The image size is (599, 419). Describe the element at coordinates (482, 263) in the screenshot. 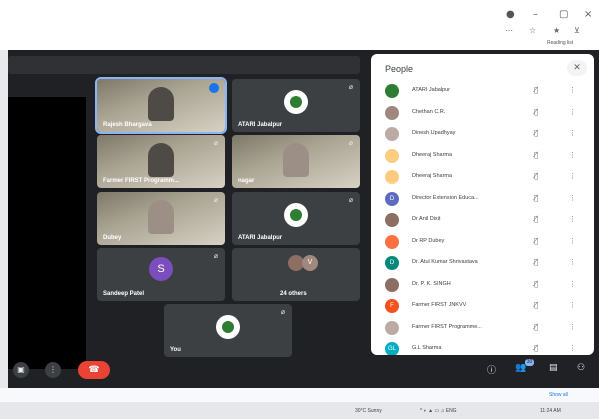

I see `participant-row: D Dr. Atul Kumar Shrivastava 🎙̸ ⋮` at that location.